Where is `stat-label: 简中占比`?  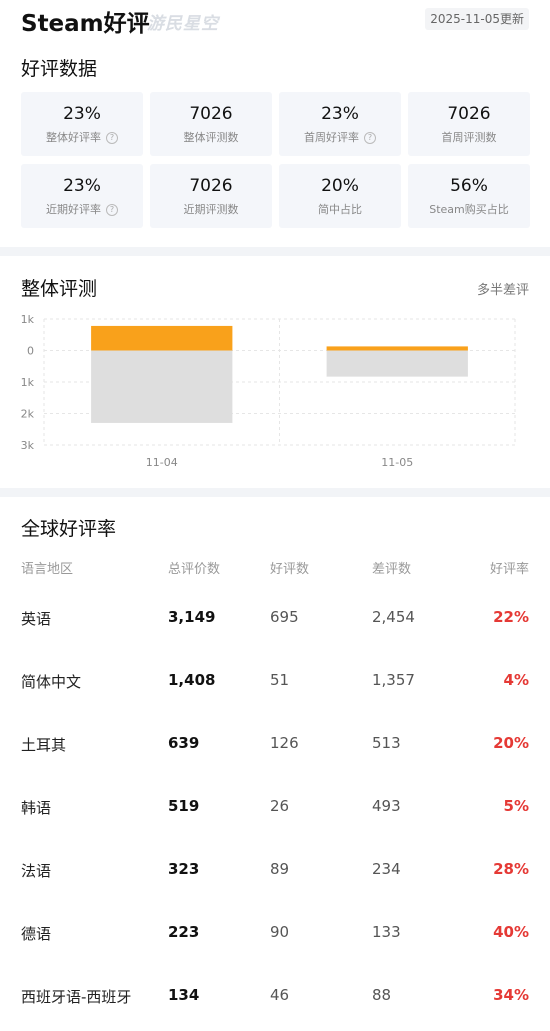
stat-label: 简中占比 is located at coordinates (340, 209).